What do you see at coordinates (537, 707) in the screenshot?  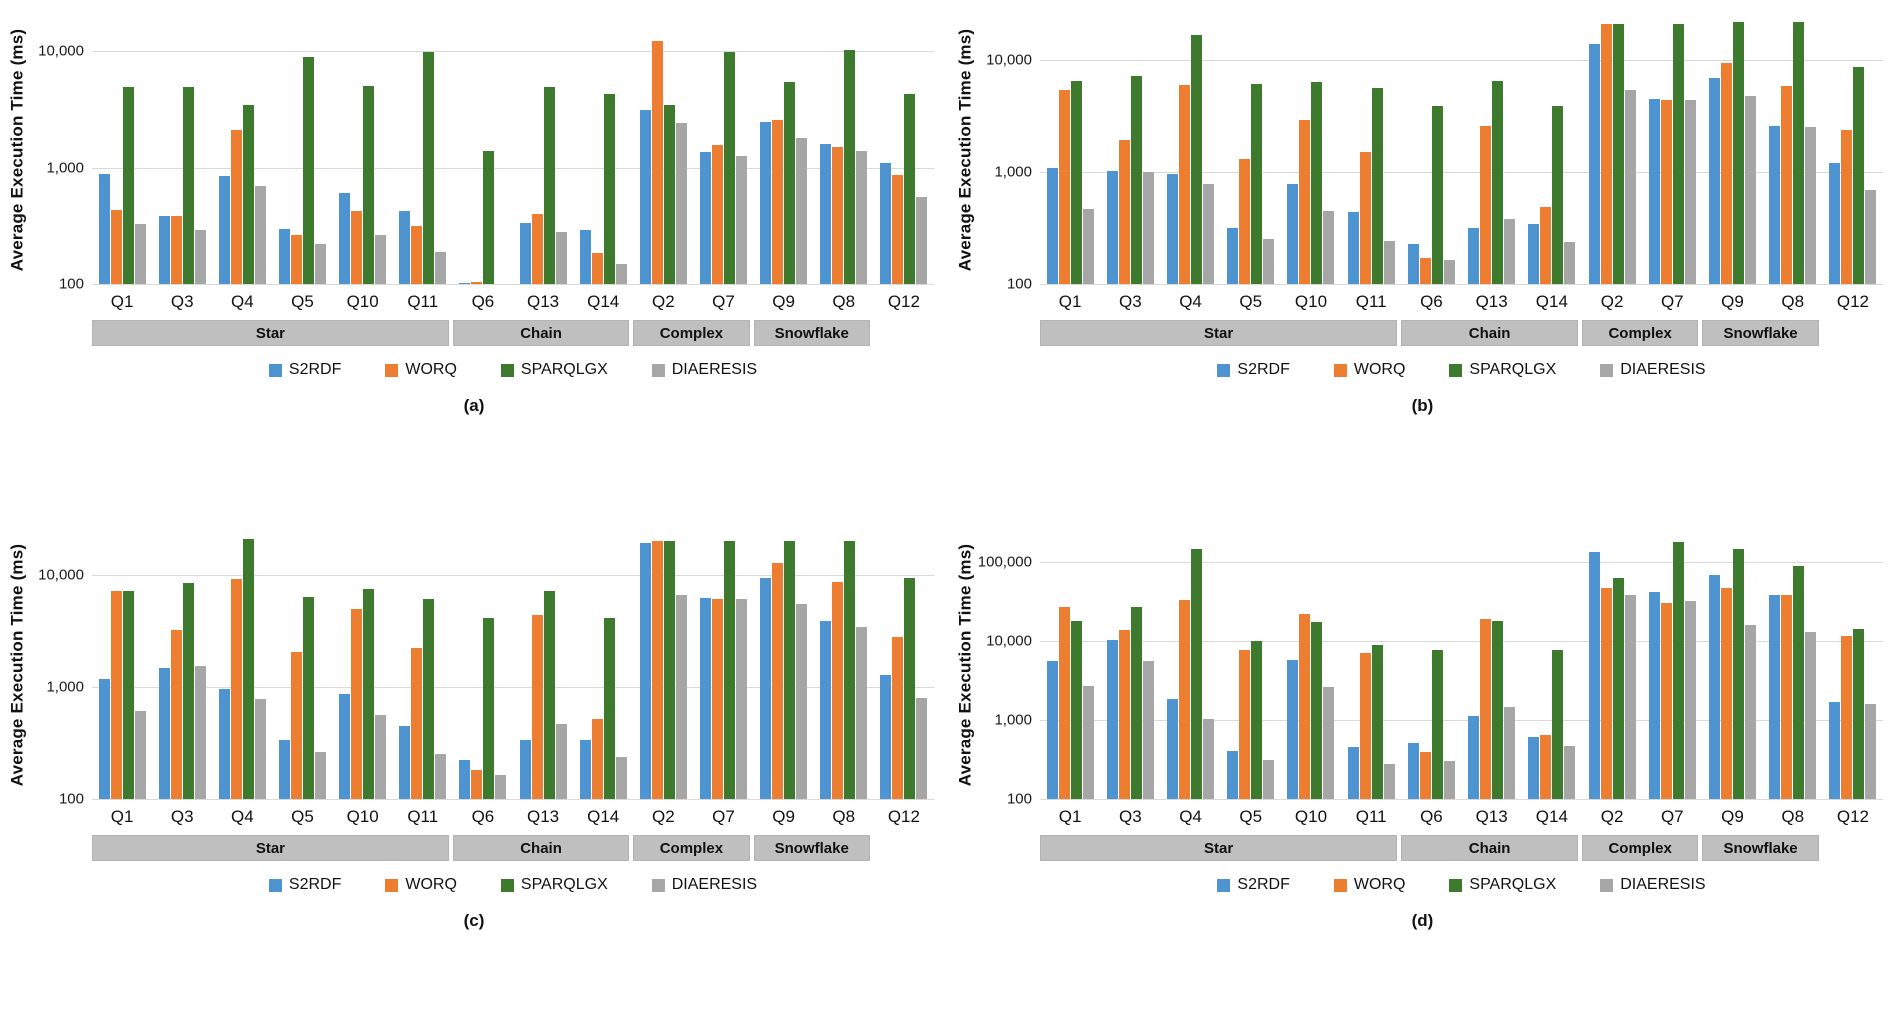 I see `bar-worq-q13` at bounding box center [537, 707].